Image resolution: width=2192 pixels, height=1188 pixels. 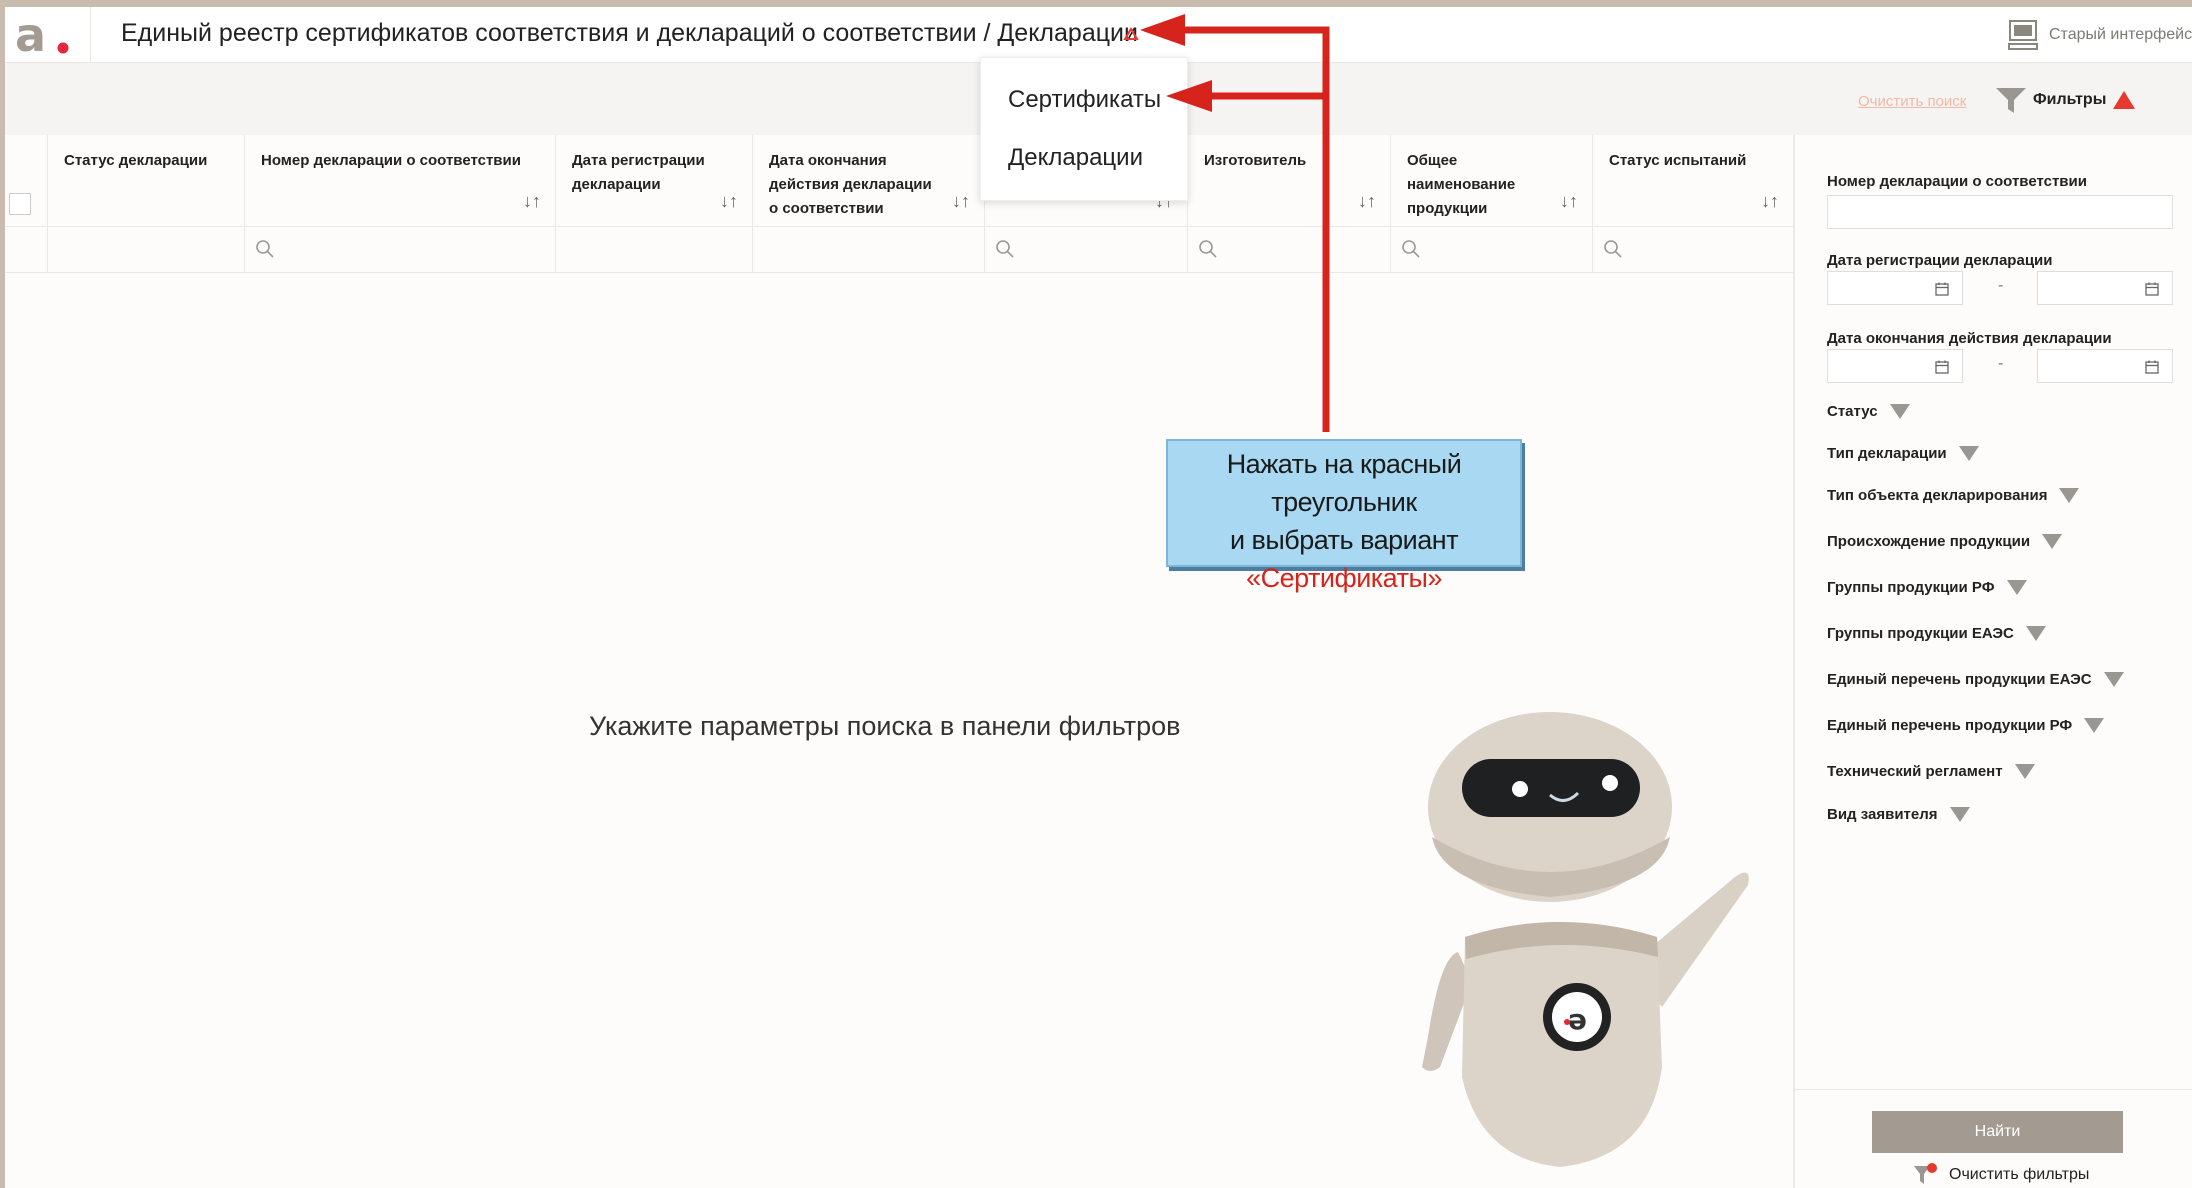 I want to click on filters-toggle-button: Фильтры, so click(x=2065, y=100).